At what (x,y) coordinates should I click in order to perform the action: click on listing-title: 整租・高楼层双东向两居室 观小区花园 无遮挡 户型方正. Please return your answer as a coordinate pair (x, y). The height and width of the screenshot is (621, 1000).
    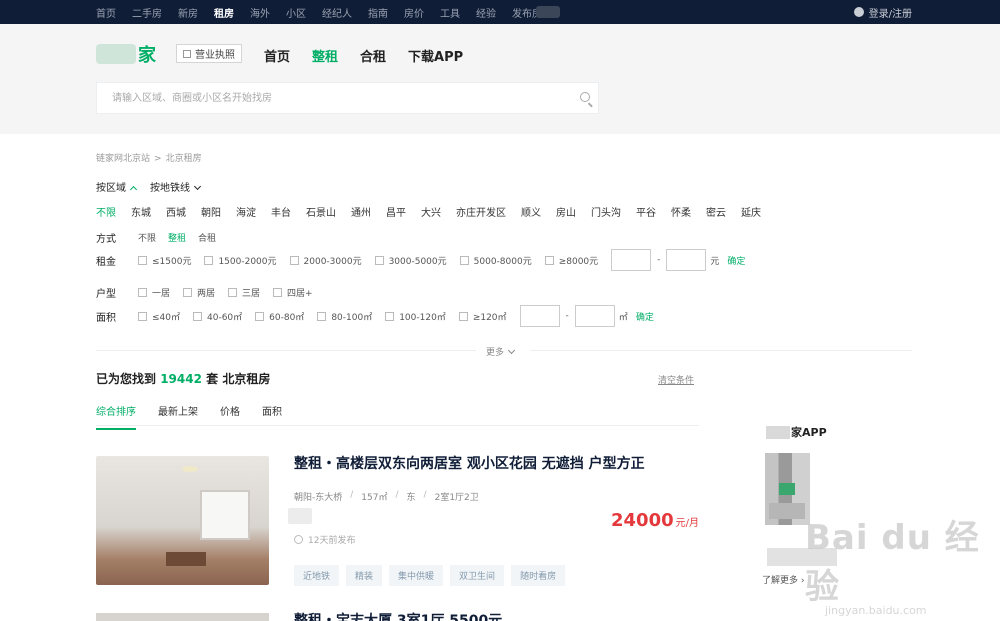
    Looking at the image, I should click on (469, 463).